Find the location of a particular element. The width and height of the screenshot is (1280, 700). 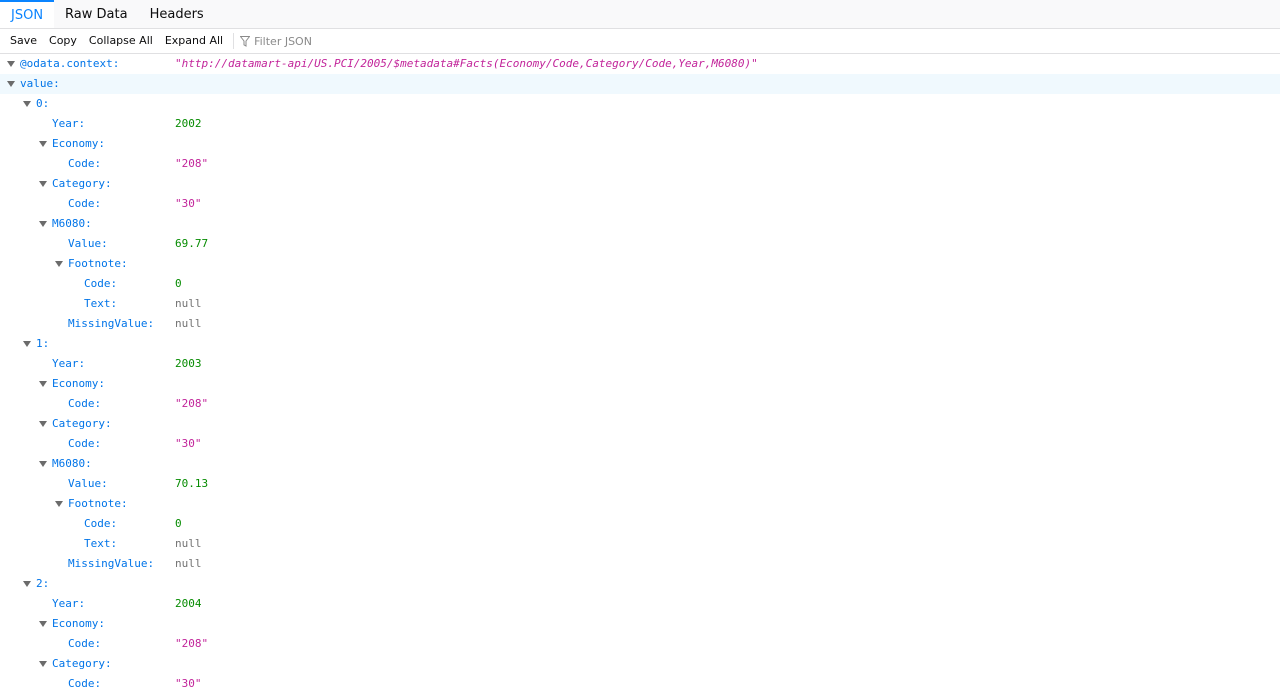

json-row: Value: 70.13 is located at coordinates (640, 484).